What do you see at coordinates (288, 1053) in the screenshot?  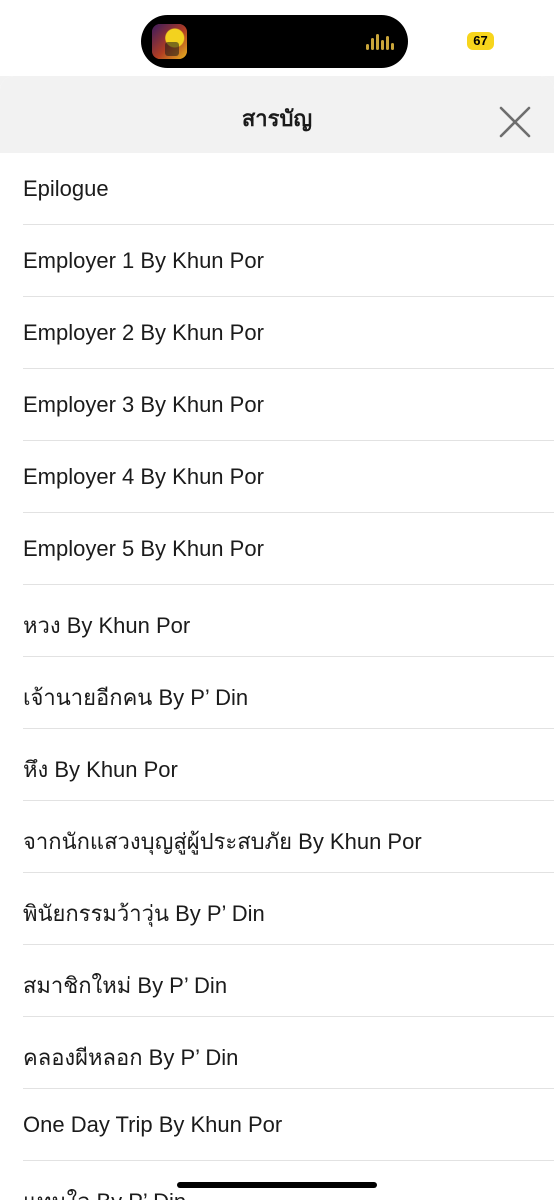 I see `toc-item: คลองผีหลอก By P’ Din` at bounding box center [288, 1053].